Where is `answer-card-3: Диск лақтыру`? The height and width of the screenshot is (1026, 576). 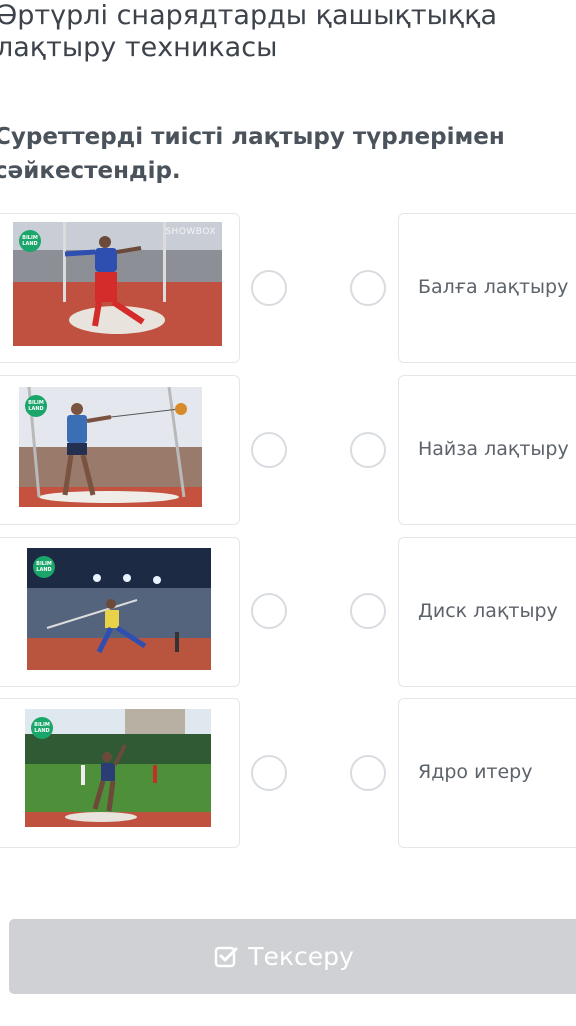
answer-card-3: Диск лақтыру is located at coordinates (487, 612).